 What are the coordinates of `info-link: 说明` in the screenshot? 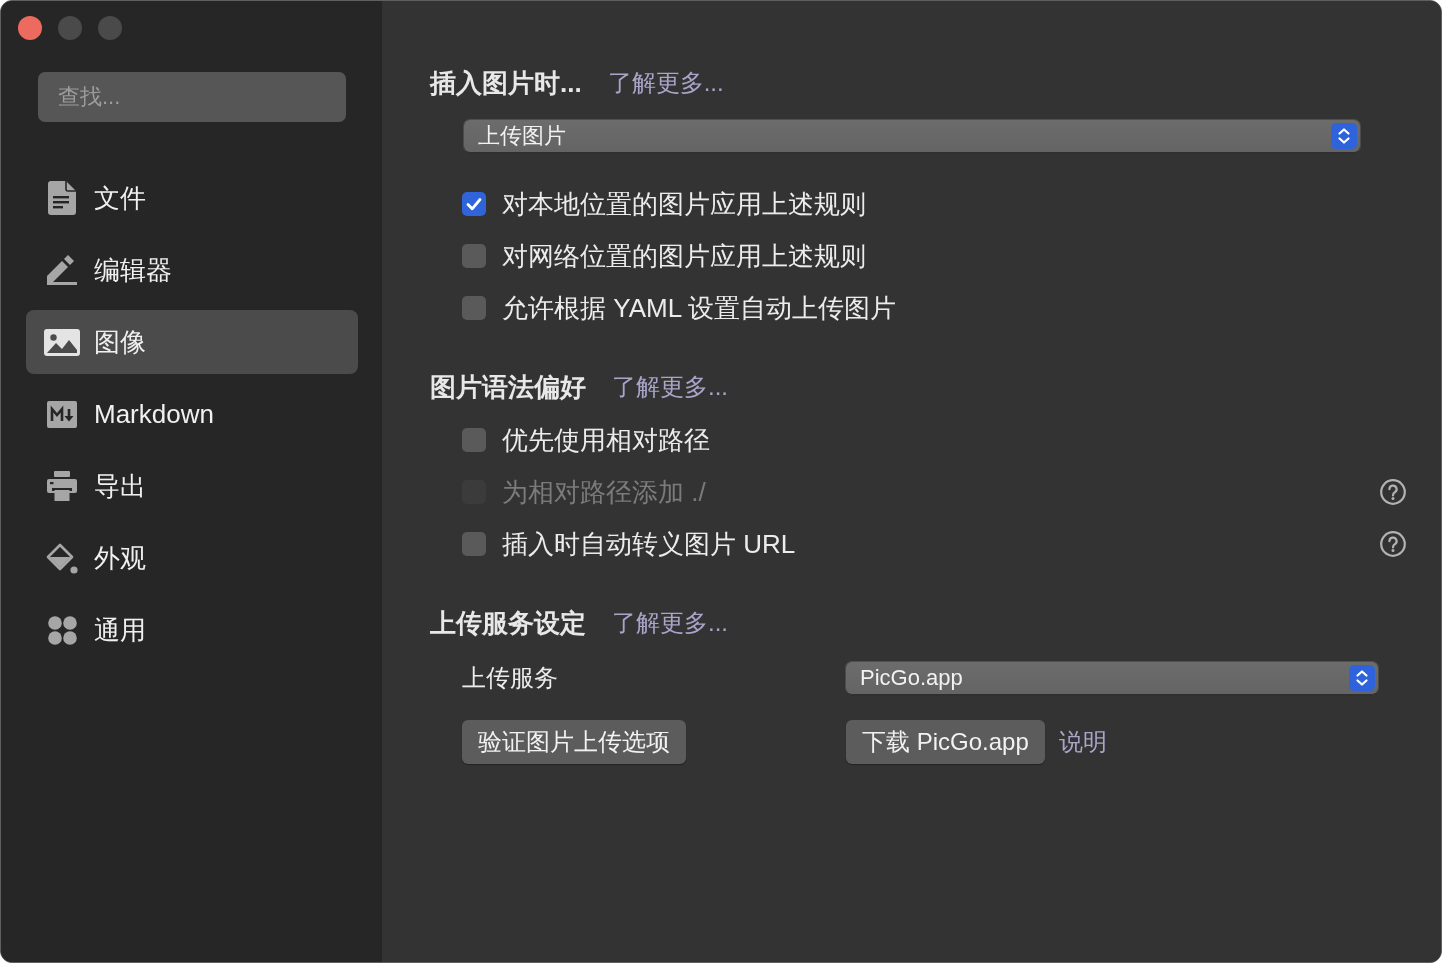 It's located at (1082, 742).